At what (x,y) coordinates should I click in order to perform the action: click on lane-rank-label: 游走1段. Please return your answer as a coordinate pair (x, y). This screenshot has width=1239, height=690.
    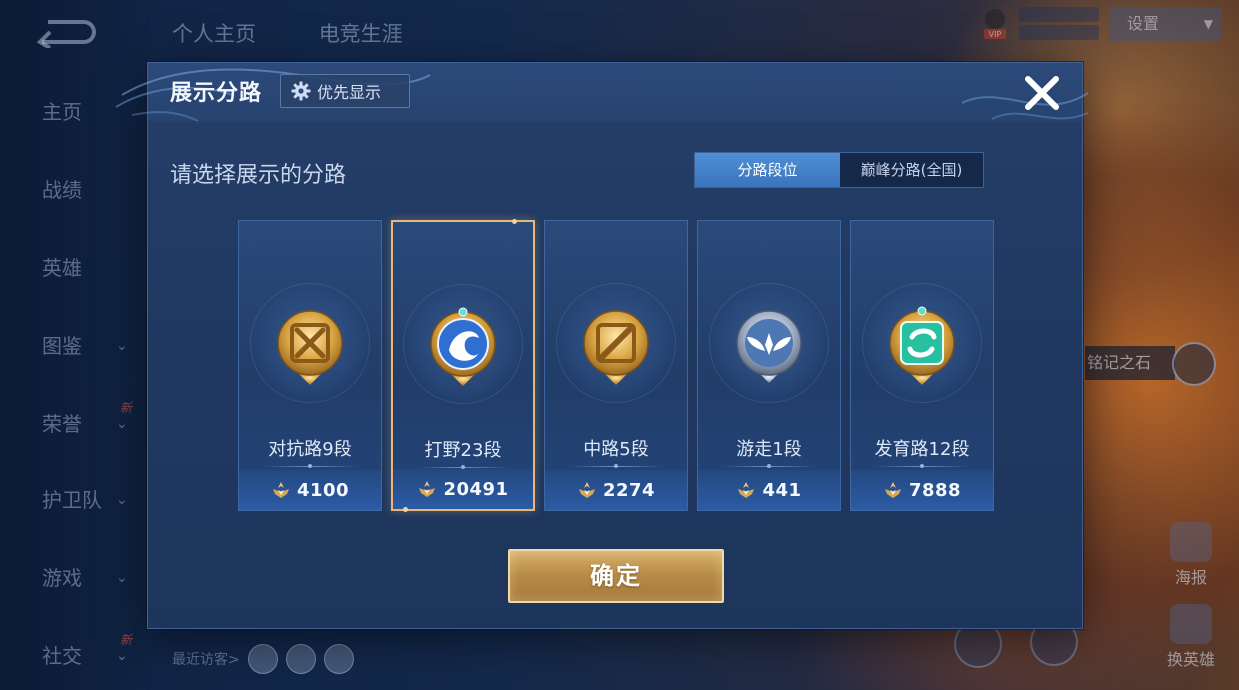
    Looking at the image, I should click on (769, 449).